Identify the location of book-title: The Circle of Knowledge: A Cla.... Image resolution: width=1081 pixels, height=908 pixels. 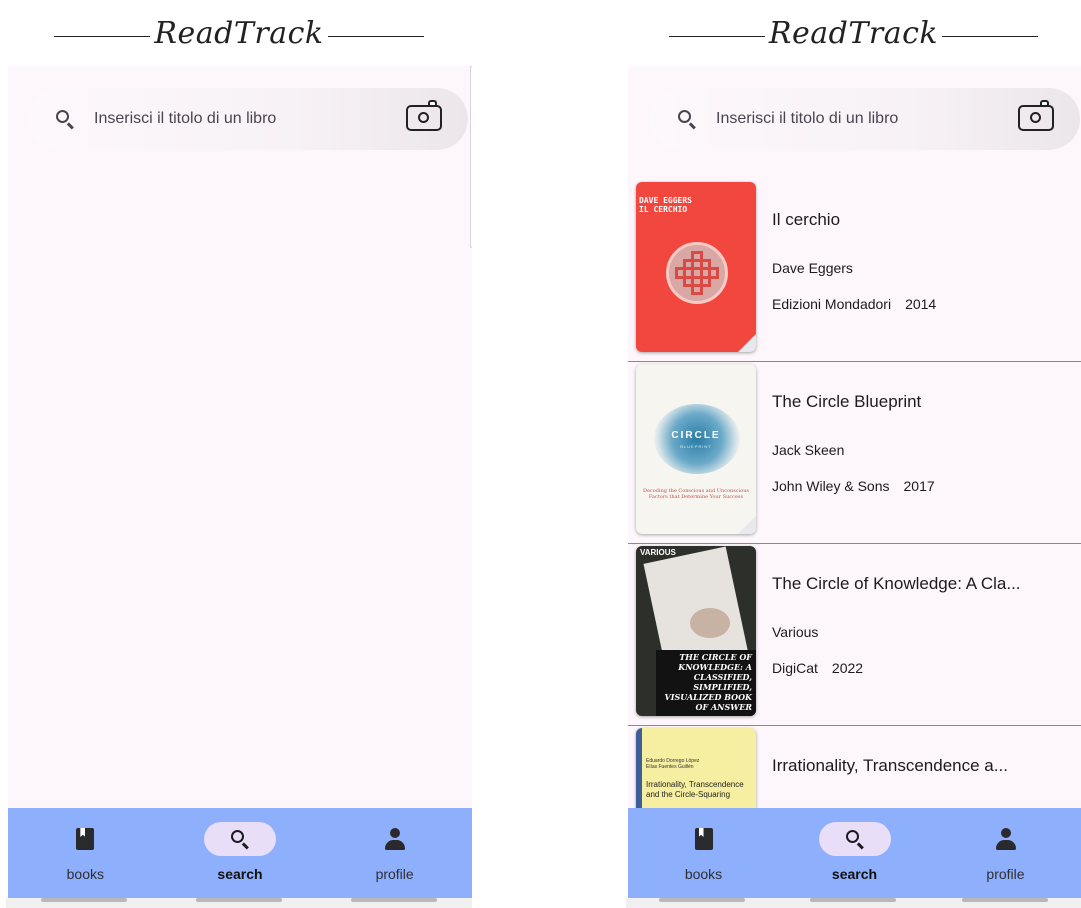
(896, 583).